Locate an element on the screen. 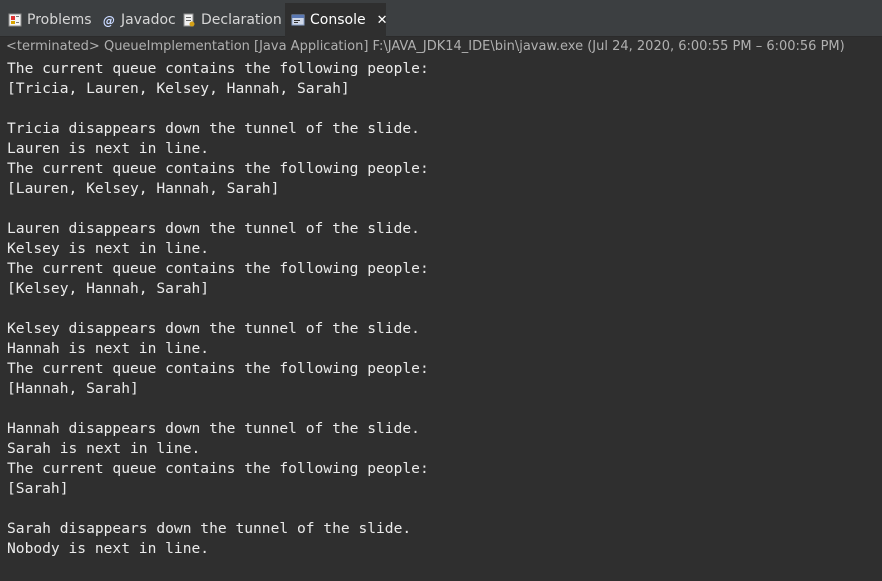  console-line: [Kelsey, Hannah, Sarah] is located at coordinates (108, 288).